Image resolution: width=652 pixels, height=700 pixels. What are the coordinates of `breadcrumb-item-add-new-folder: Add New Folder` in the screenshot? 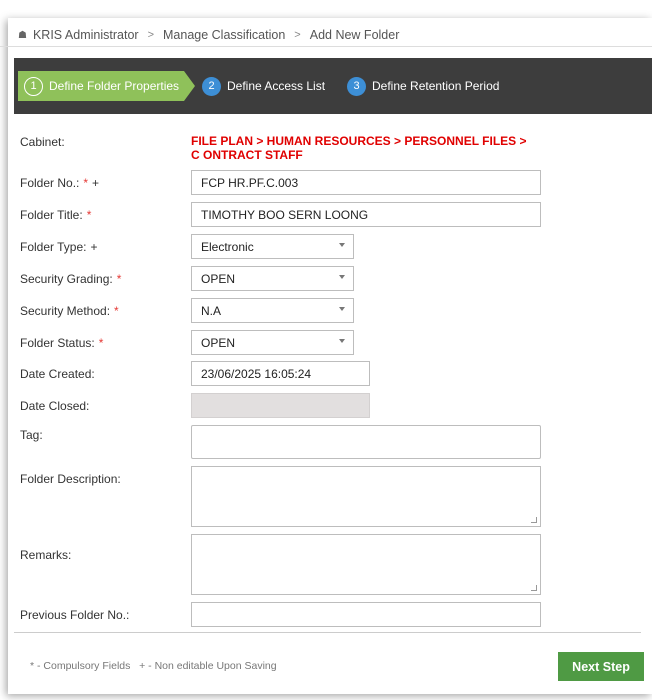 It's located at (354, 35).